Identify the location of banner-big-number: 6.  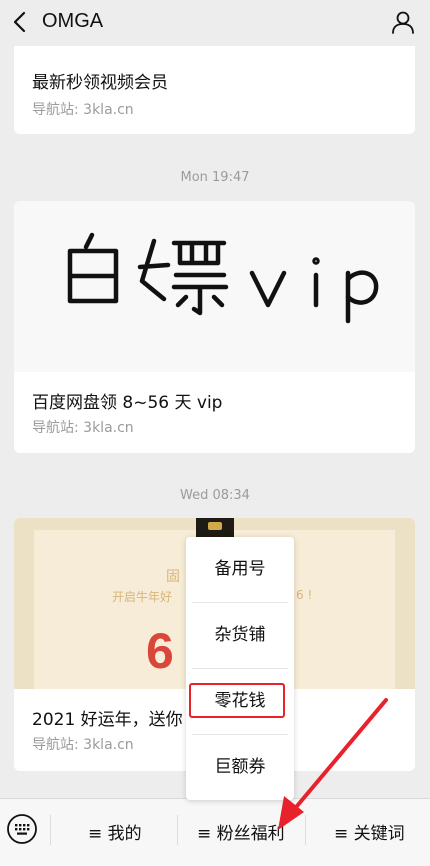
(160, 651).